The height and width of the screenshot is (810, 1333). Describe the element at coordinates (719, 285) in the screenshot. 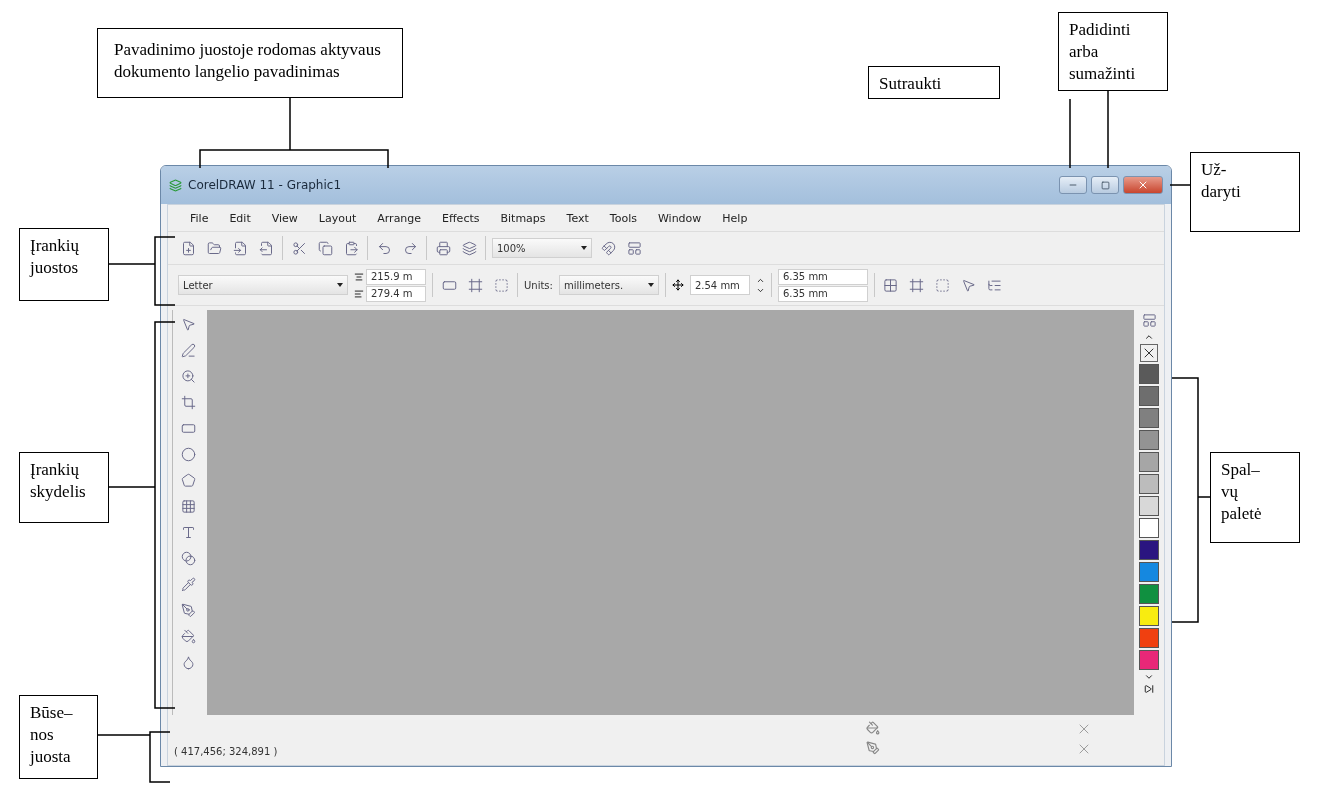

I see `nudge-field: 2.54 mm` at that location.